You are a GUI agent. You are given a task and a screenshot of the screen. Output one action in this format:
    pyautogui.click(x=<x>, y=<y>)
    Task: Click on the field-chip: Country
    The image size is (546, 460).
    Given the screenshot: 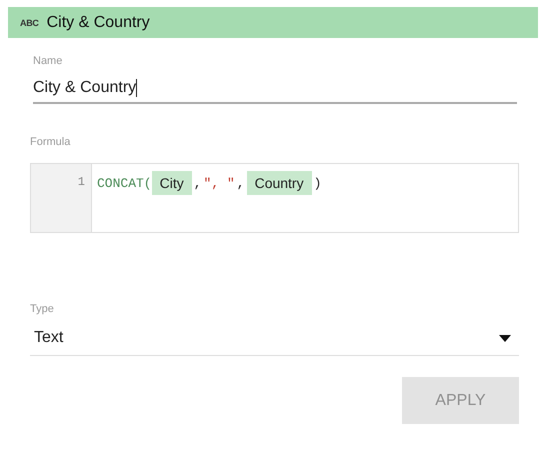 What is the action you would take?
    pyautogui.click(x=279, y=183)
    